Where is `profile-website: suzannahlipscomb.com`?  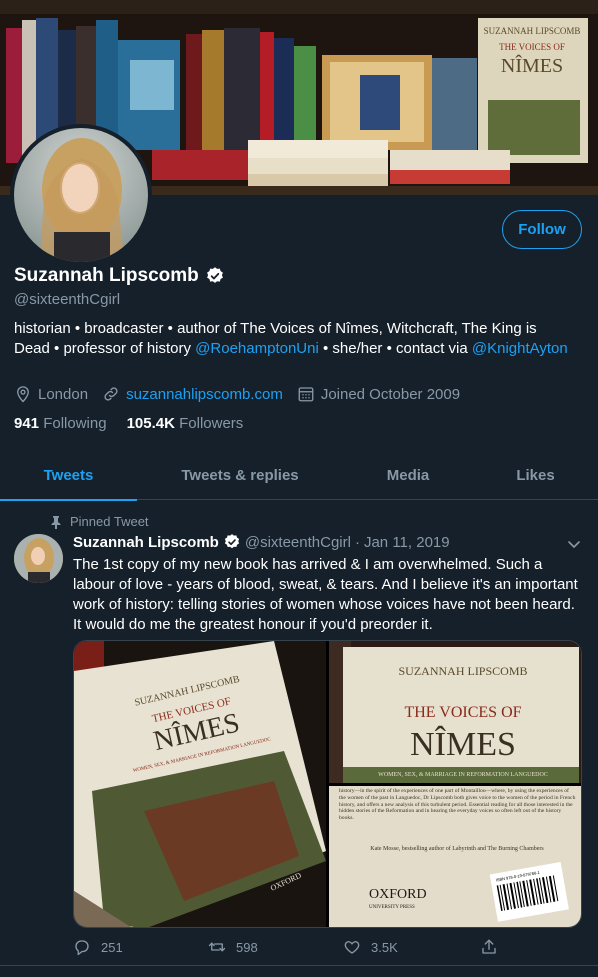 profile-website: suzannahlipscomb.com is located at coordinates (192, 394).